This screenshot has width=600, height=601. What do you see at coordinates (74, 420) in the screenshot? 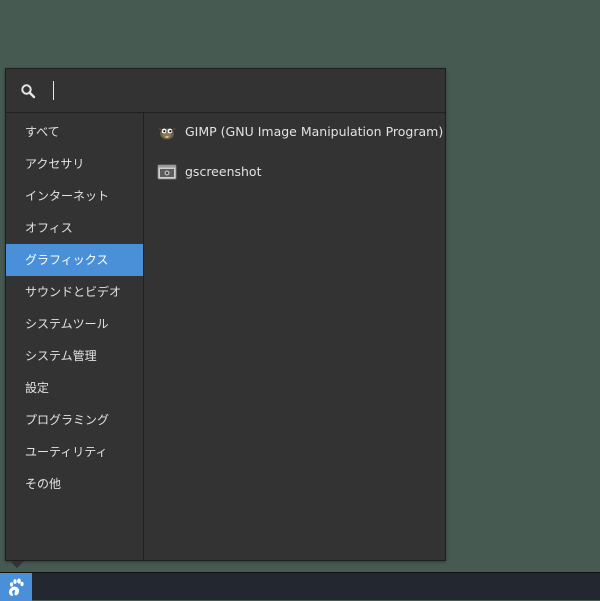
I see `category-programming: プログラミング` at bounding box center [74, 420].